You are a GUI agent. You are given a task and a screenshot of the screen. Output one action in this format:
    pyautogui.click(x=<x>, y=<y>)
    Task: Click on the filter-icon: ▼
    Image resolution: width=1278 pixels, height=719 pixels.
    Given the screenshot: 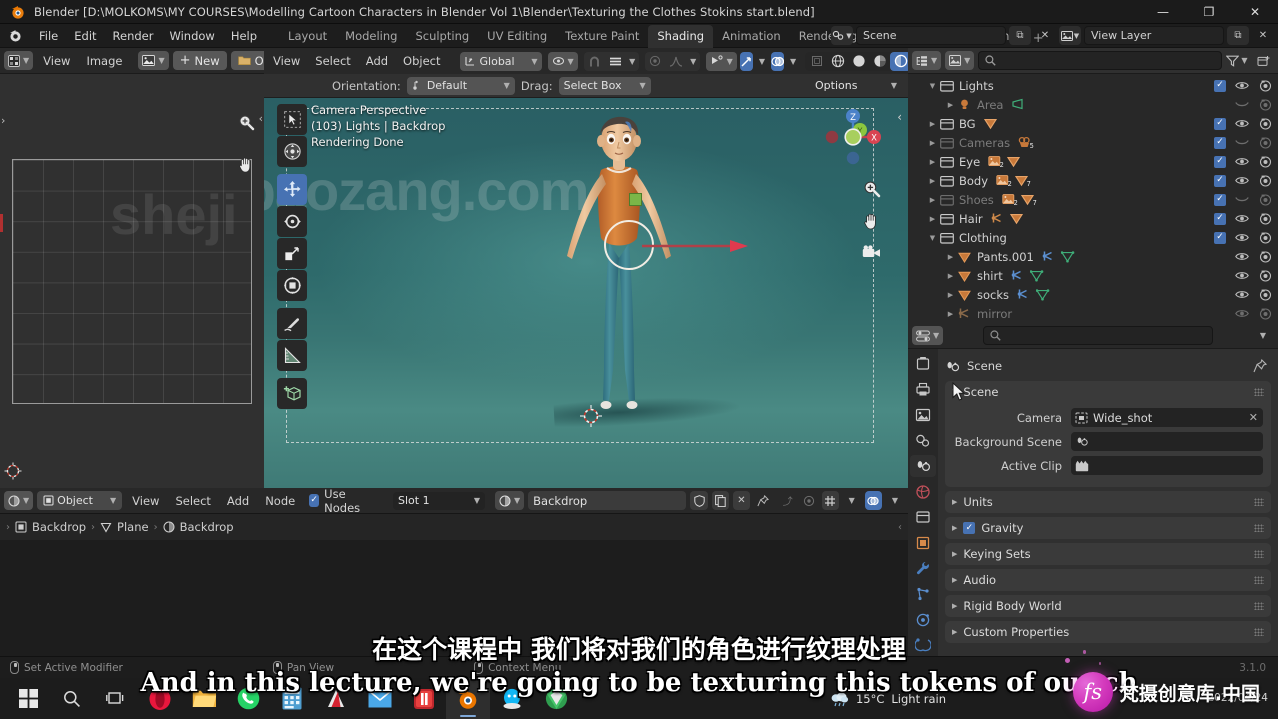 What is the action you would take?
    pyautogui.click(x=1237, y=60)
    